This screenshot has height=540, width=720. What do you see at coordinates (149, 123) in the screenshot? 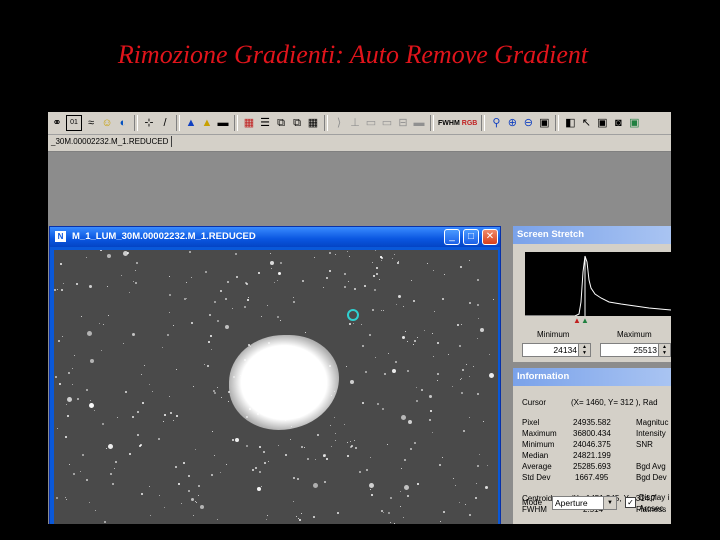
I see `dither-icon: ⊹` at bounding box center [149, 123].